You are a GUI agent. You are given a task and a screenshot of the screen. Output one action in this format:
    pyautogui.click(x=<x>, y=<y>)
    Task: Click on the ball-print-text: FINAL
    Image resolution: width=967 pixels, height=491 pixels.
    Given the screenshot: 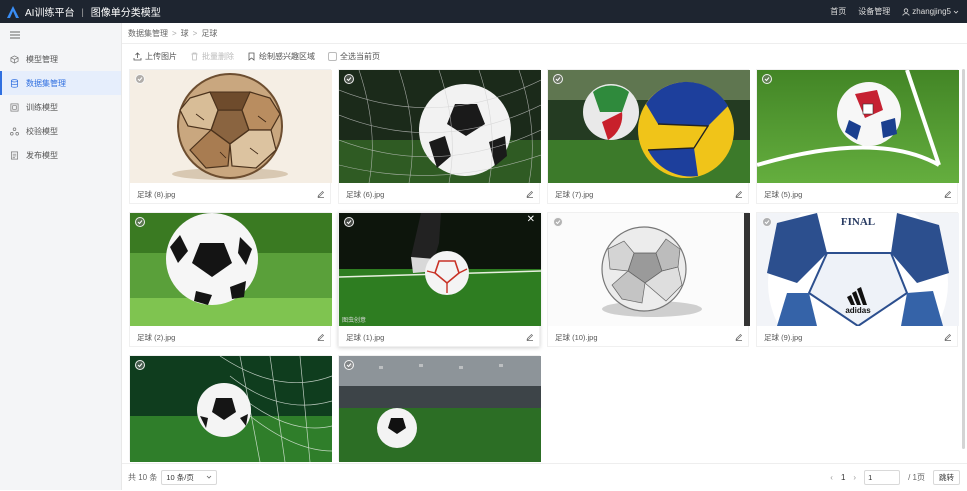 What is the action you would take?
    pyautogui.click(x=858, y=222)
    